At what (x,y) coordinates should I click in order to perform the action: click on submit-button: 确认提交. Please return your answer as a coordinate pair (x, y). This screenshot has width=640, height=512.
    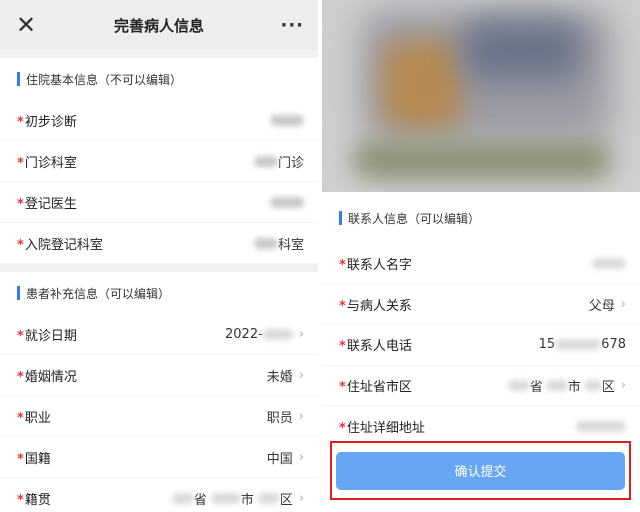
    Looking at the image, I should click on (480, 470).